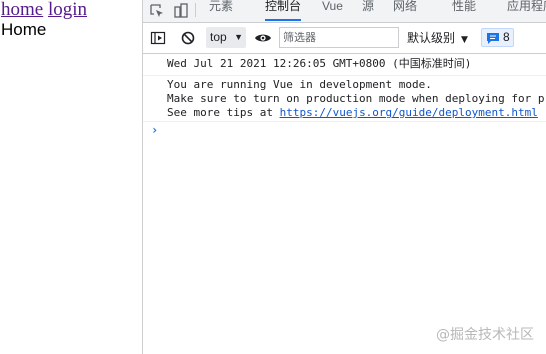 The height and width of the screenshot is (354, 546). What do you see at coordinates (506, 37) in the screenshot?
I see `issues-count: 8` at bounding box center [506, 37].